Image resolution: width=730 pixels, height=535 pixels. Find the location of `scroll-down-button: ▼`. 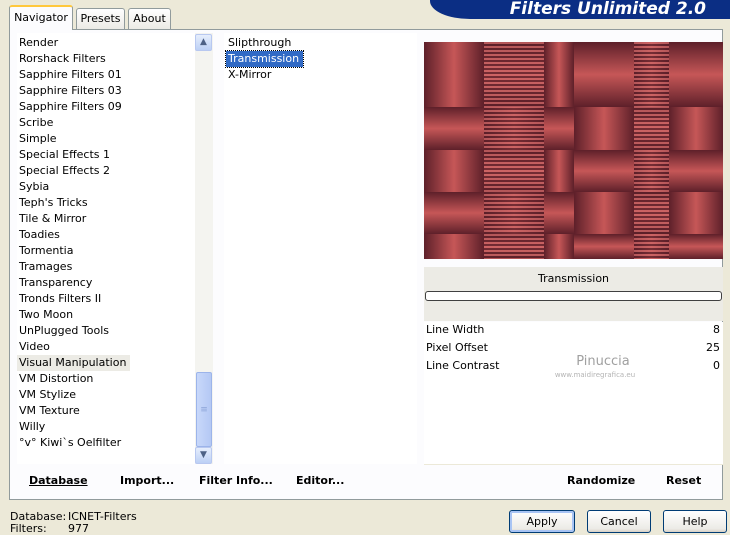

scroll-down-button: ▼ is located at coordinates (203, 455).